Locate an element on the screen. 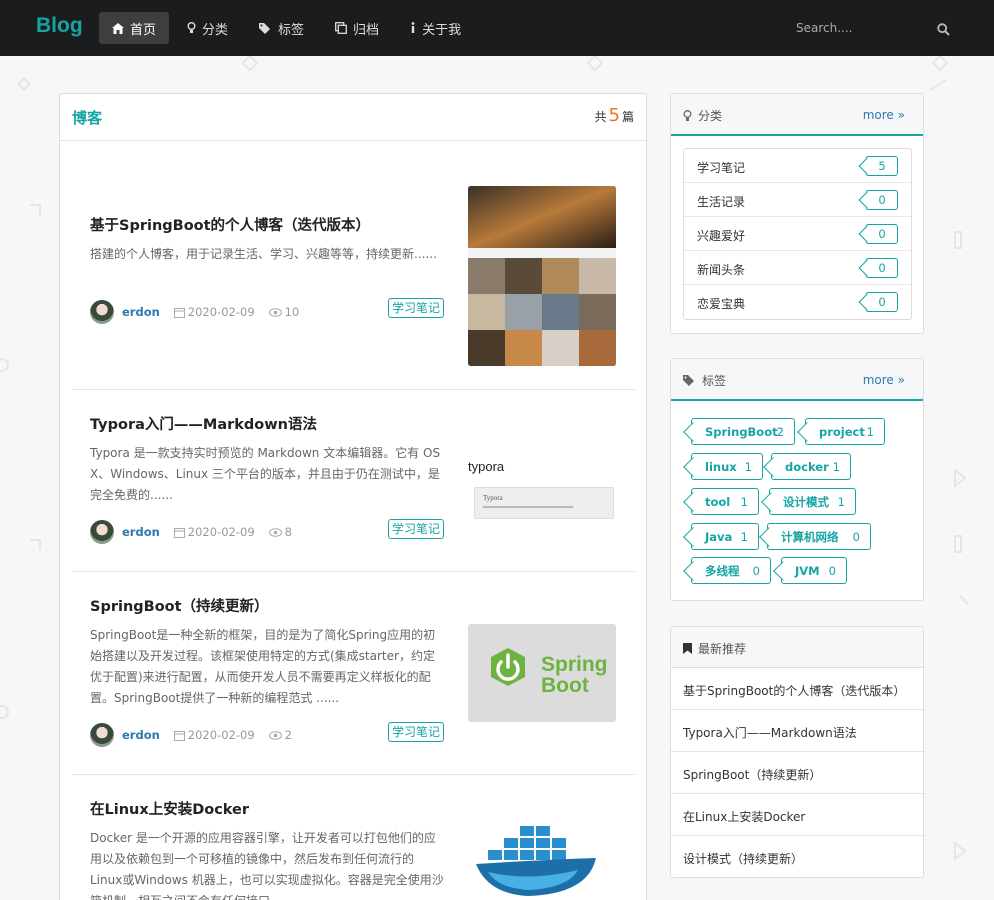 This screenshot has width=994, height=900. category-name: 学习笔记 is located at coordinates (721, 168).